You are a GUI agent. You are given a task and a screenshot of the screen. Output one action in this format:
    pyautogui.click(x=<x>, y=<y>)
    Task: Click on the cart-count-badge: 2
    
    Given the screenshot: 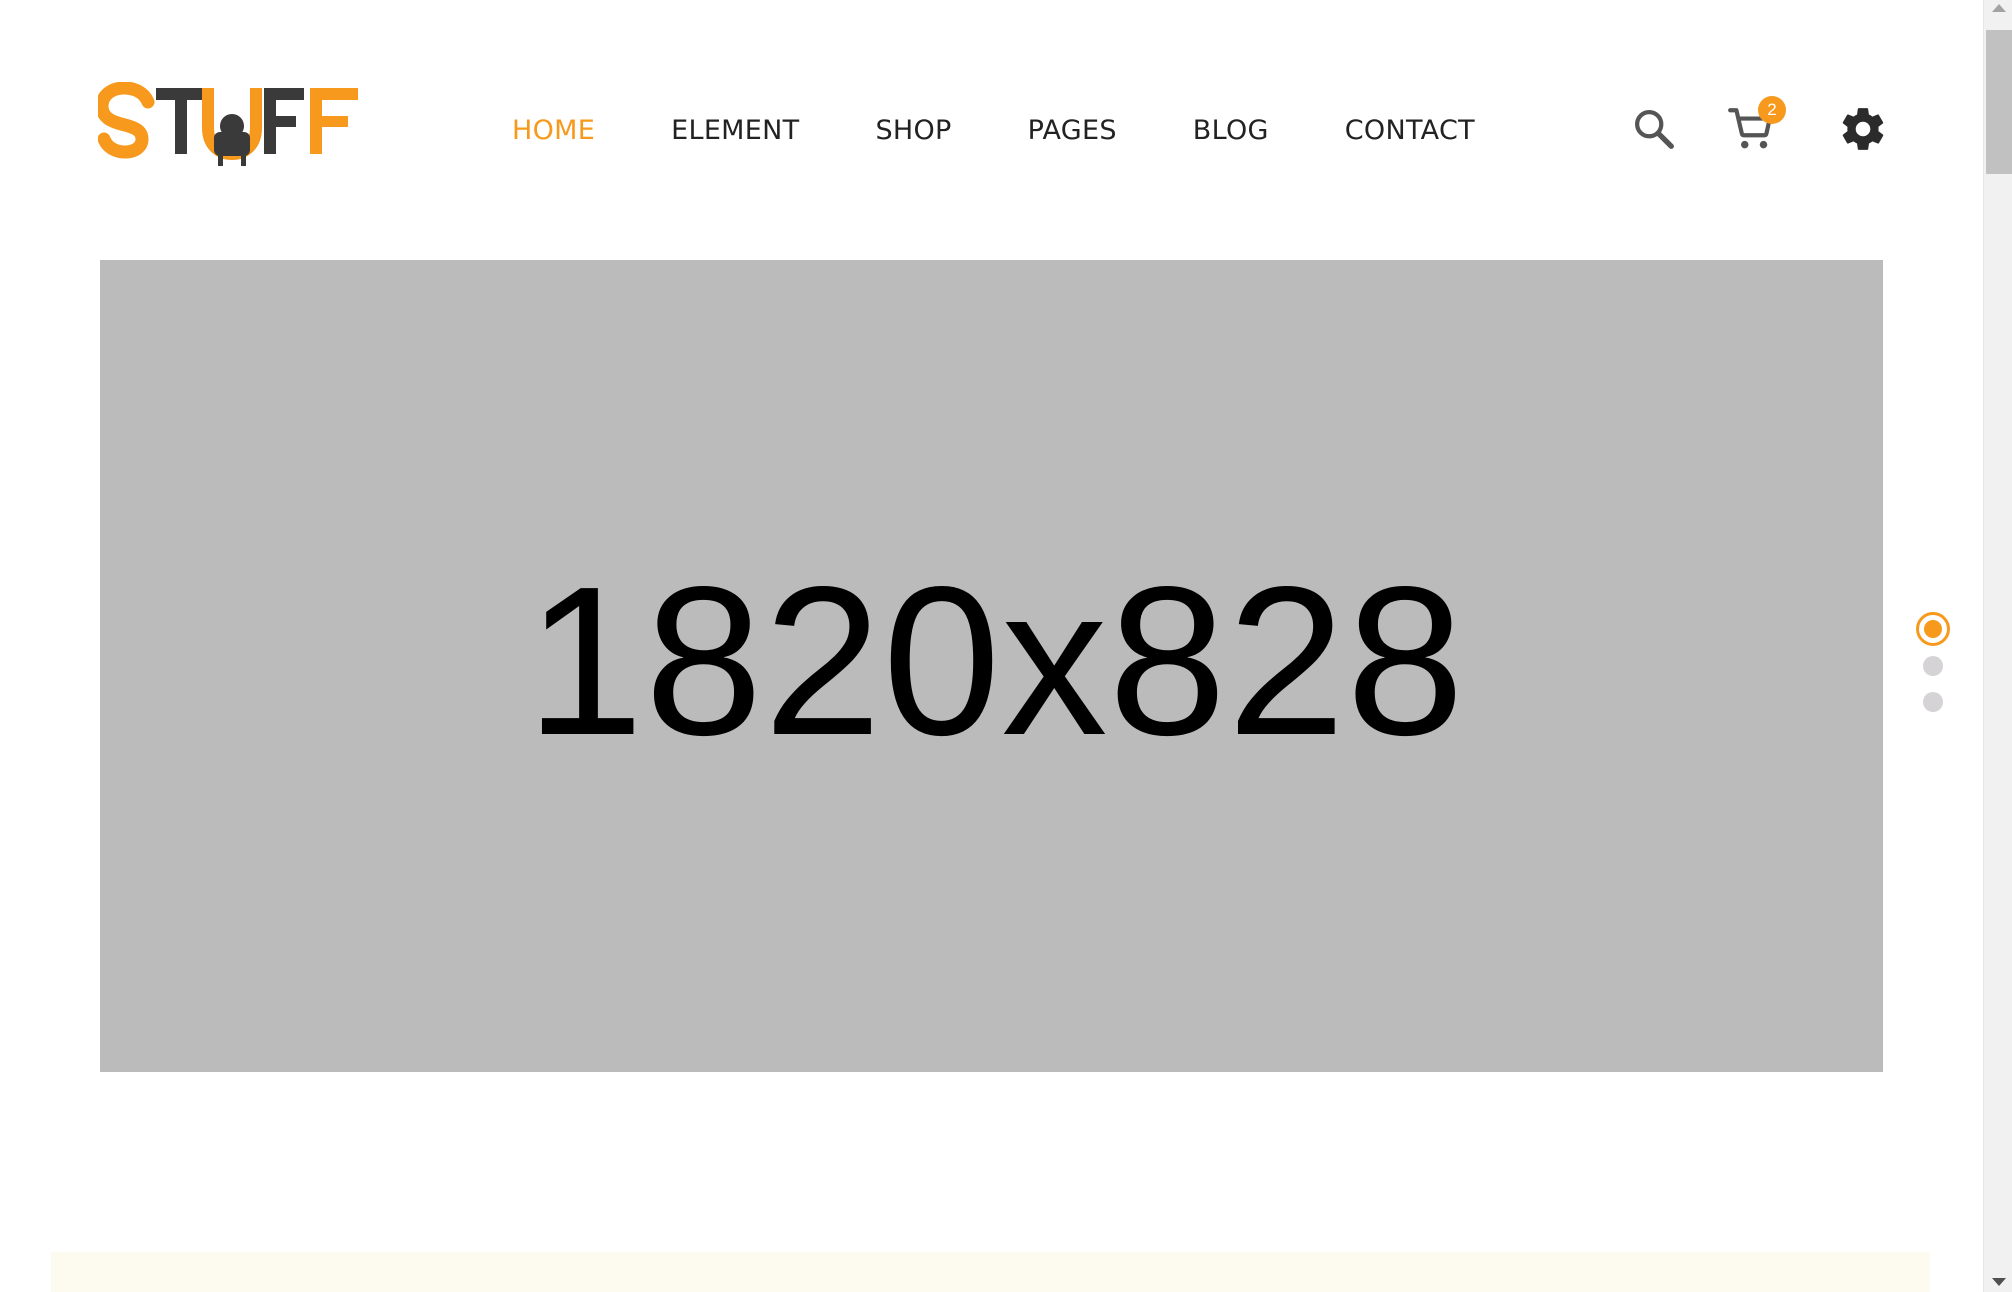 What is the action you would take?
    pyautogui.click(x=1772, y=110)
    